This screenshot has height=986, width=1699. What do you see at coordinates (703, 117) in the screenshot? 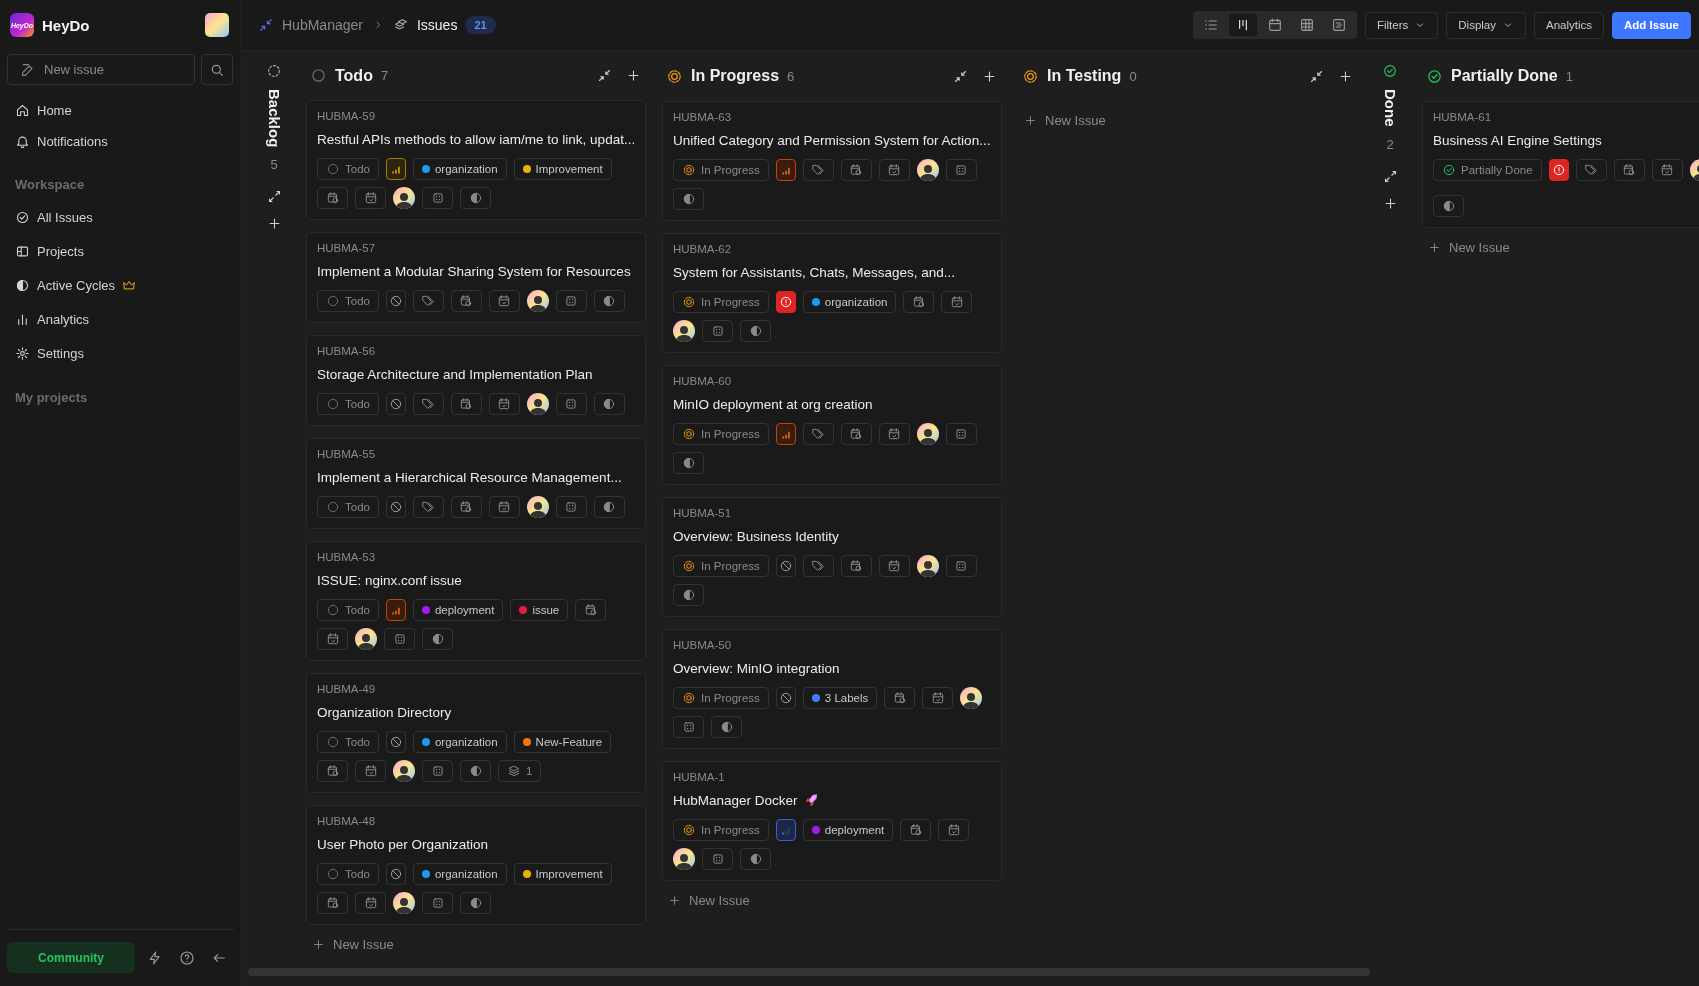
I see `issue-id: HUBMA-63` at bounding box center [703, 117].